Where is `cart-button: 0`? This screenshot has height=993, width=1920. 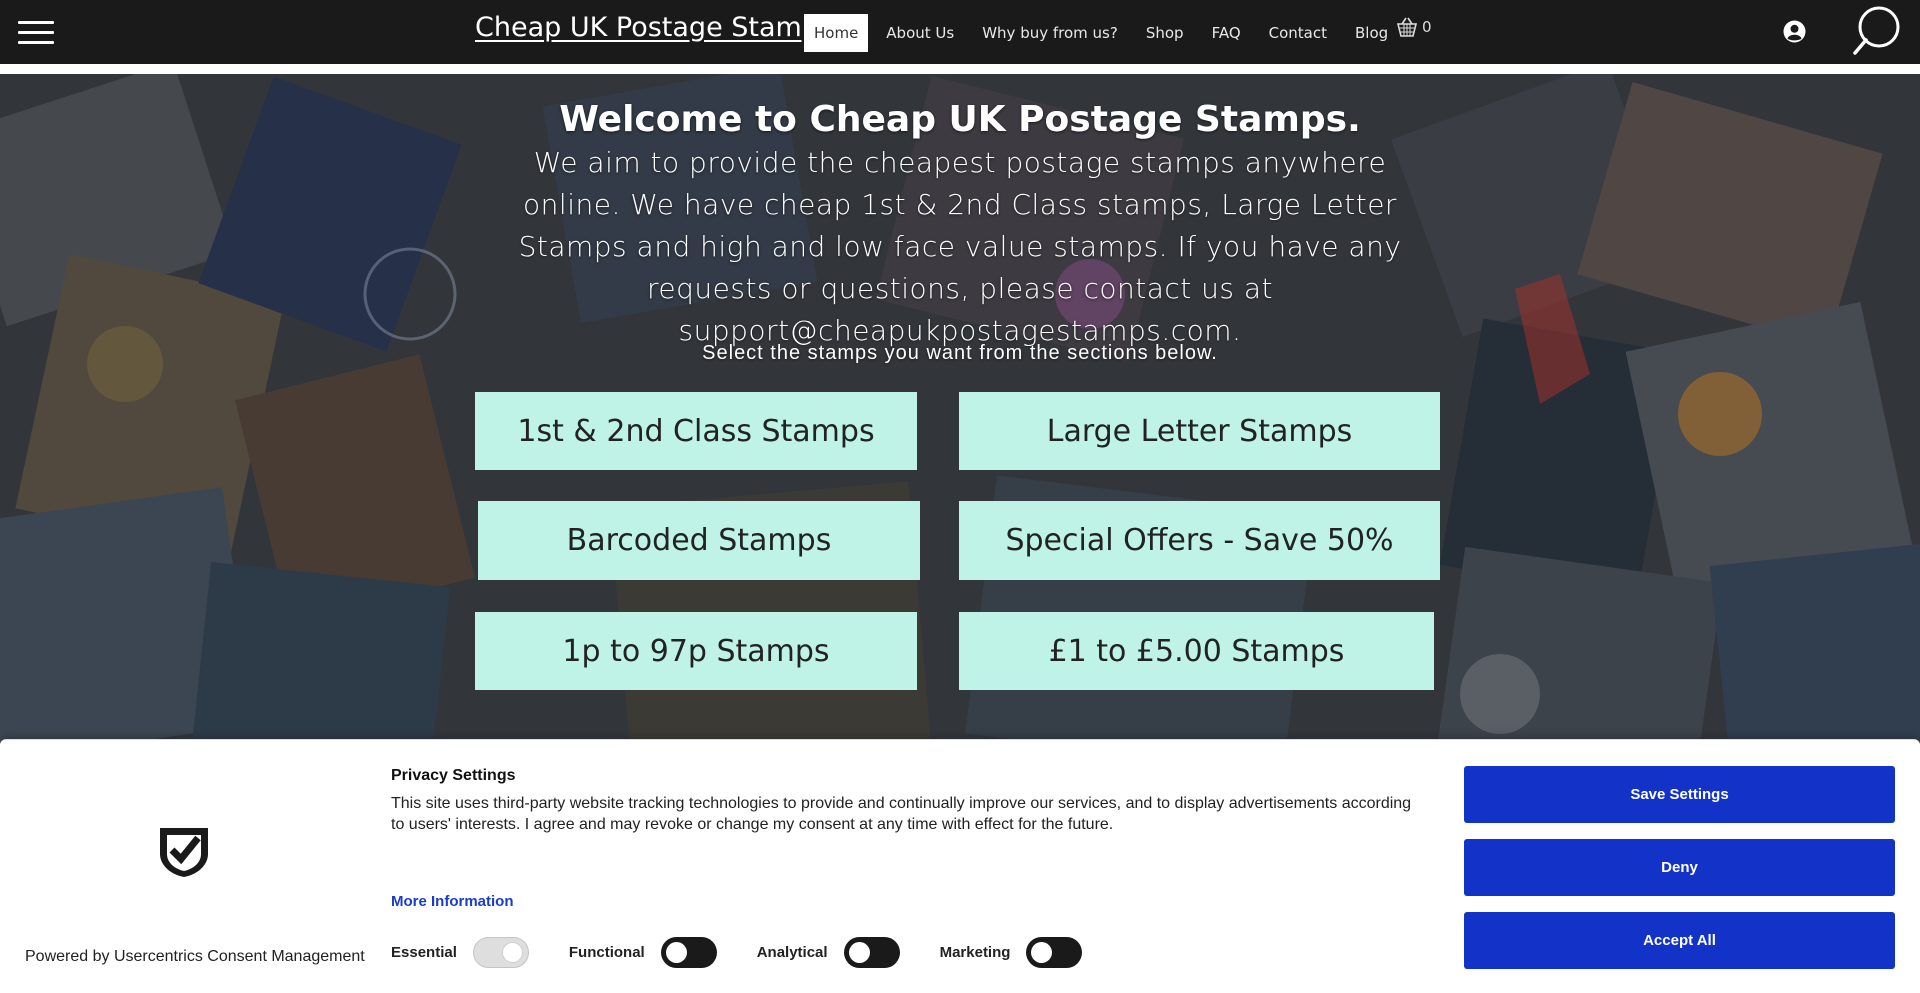
cart-button: 0 is located at coordinates (1414, 27).